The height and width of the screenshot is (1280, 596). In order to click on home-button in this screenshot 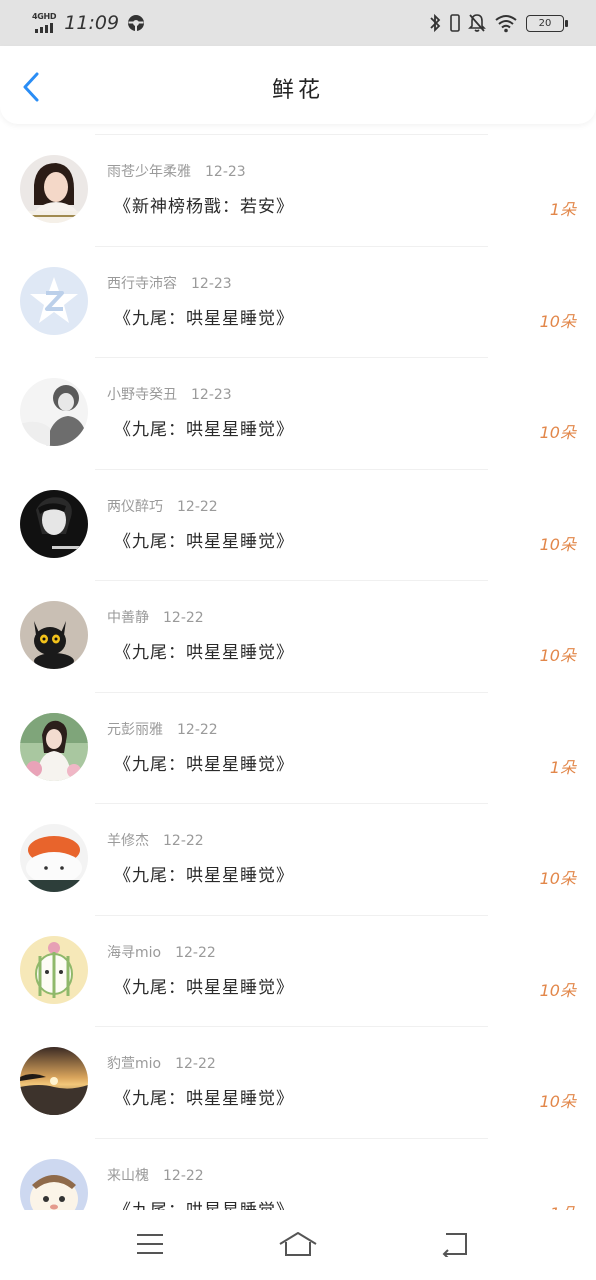, I will do `click(298, 1244)`.